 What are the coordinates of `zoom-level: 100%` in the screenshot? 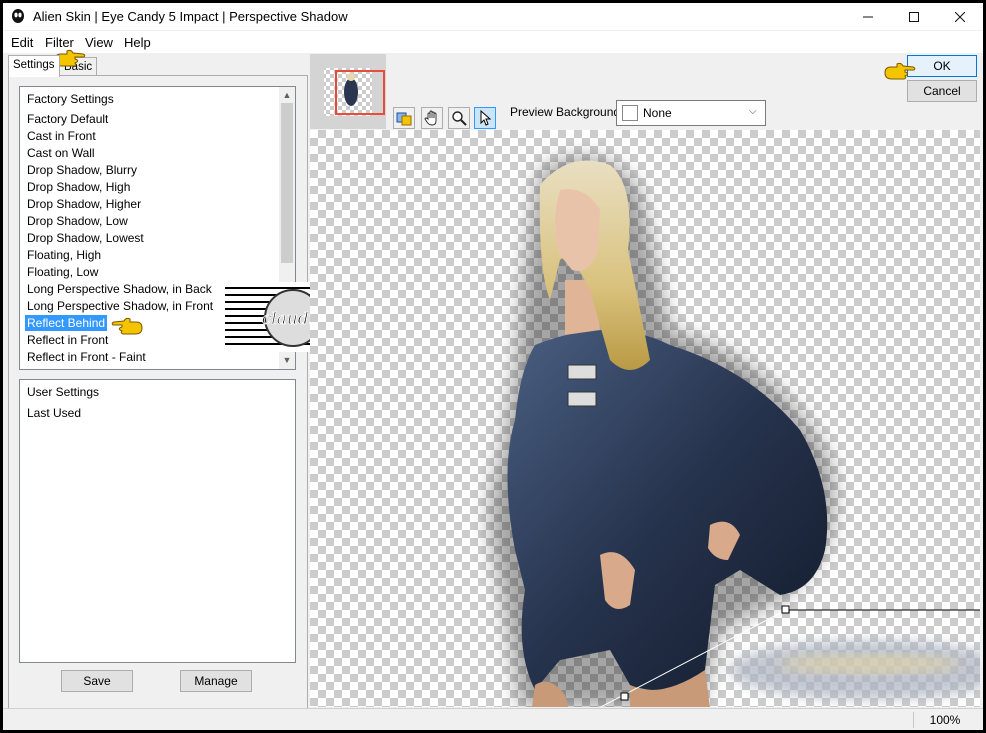 It's located at (944, 720).